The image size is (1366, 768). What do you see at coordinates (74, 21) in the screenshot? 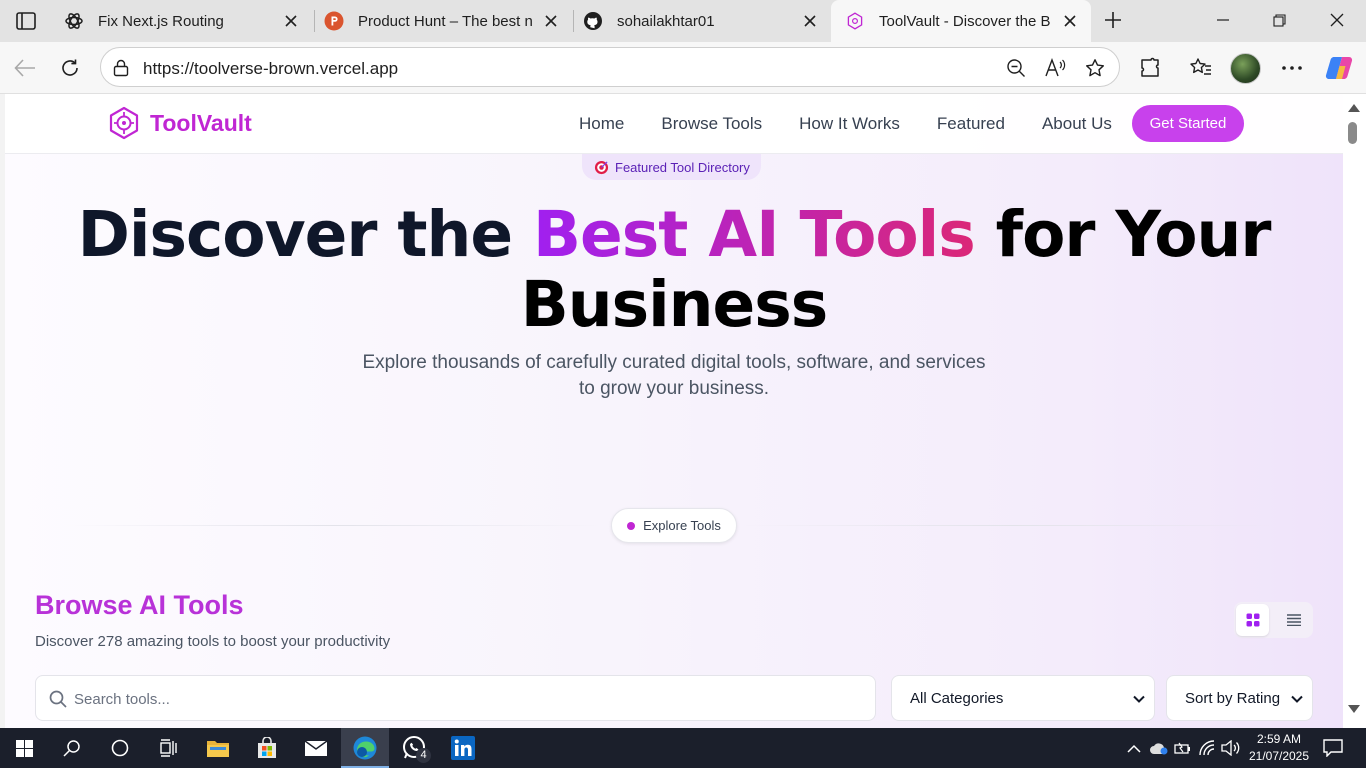
I see `chatgpt-icon` at bounding box center [74, 21].